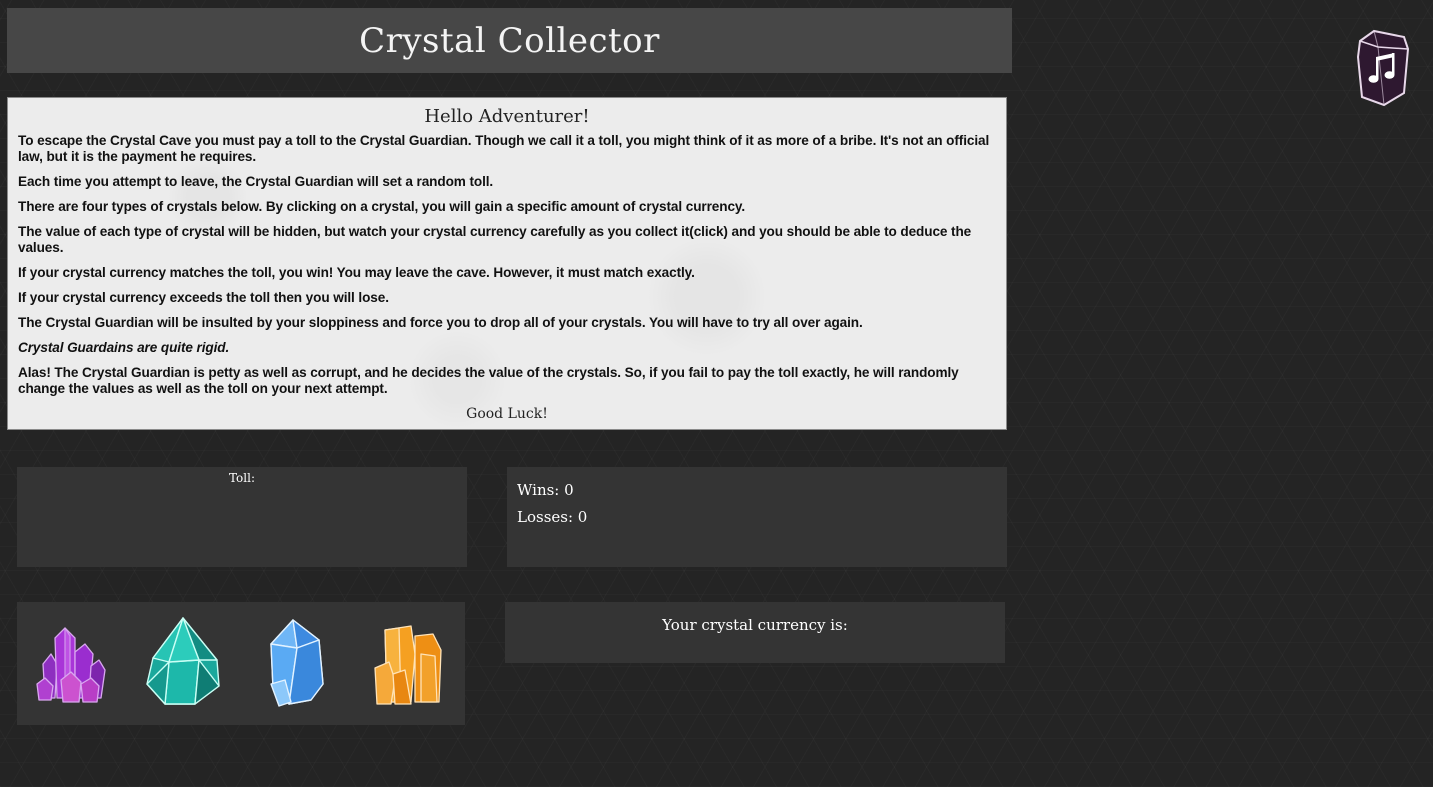 The width and height of the screenshot is (1433, 787). Describe the element at coordinates (242, 517) in the screenshot. I see `toll-panel: Toll:` at that location.